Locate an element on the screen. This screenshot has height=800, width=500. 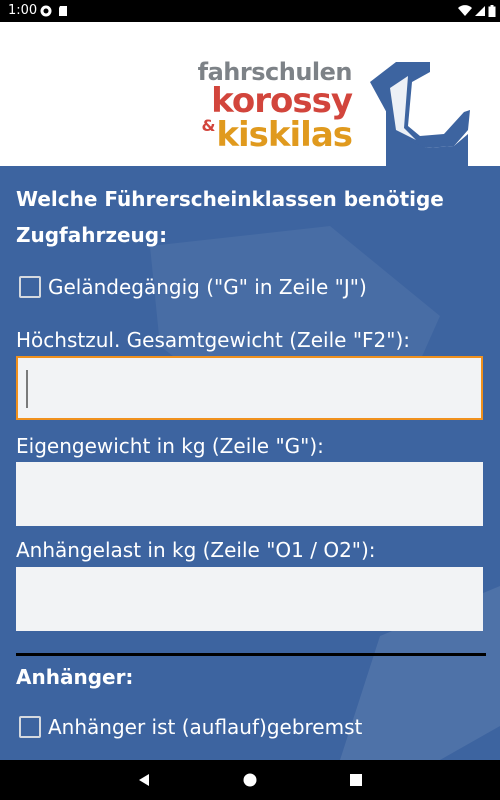
notification-icon is located at coordinates (46, 11).